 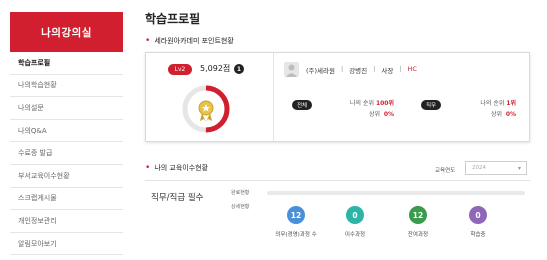 What do you see at coordinates (431, 105) in the screenshot?
I see `rank-job-chip: 직무` at bounding box center [431, 105].